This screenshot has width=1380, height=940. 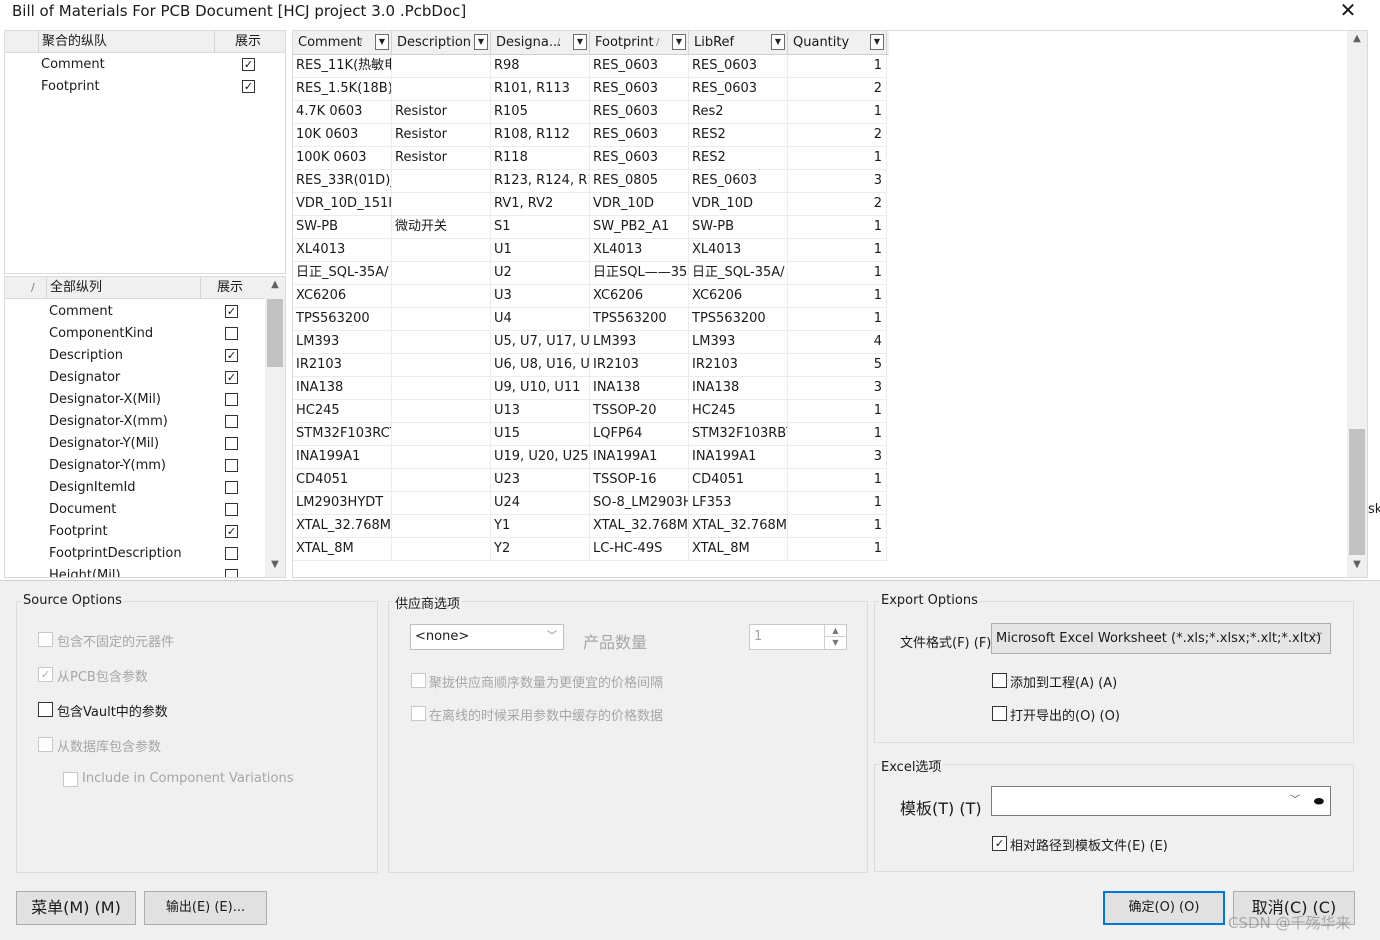 What do you see at coordinates (999, 713) in the screenshot?
I see `open-exported-checkbox` at bounding box center [999, 713].